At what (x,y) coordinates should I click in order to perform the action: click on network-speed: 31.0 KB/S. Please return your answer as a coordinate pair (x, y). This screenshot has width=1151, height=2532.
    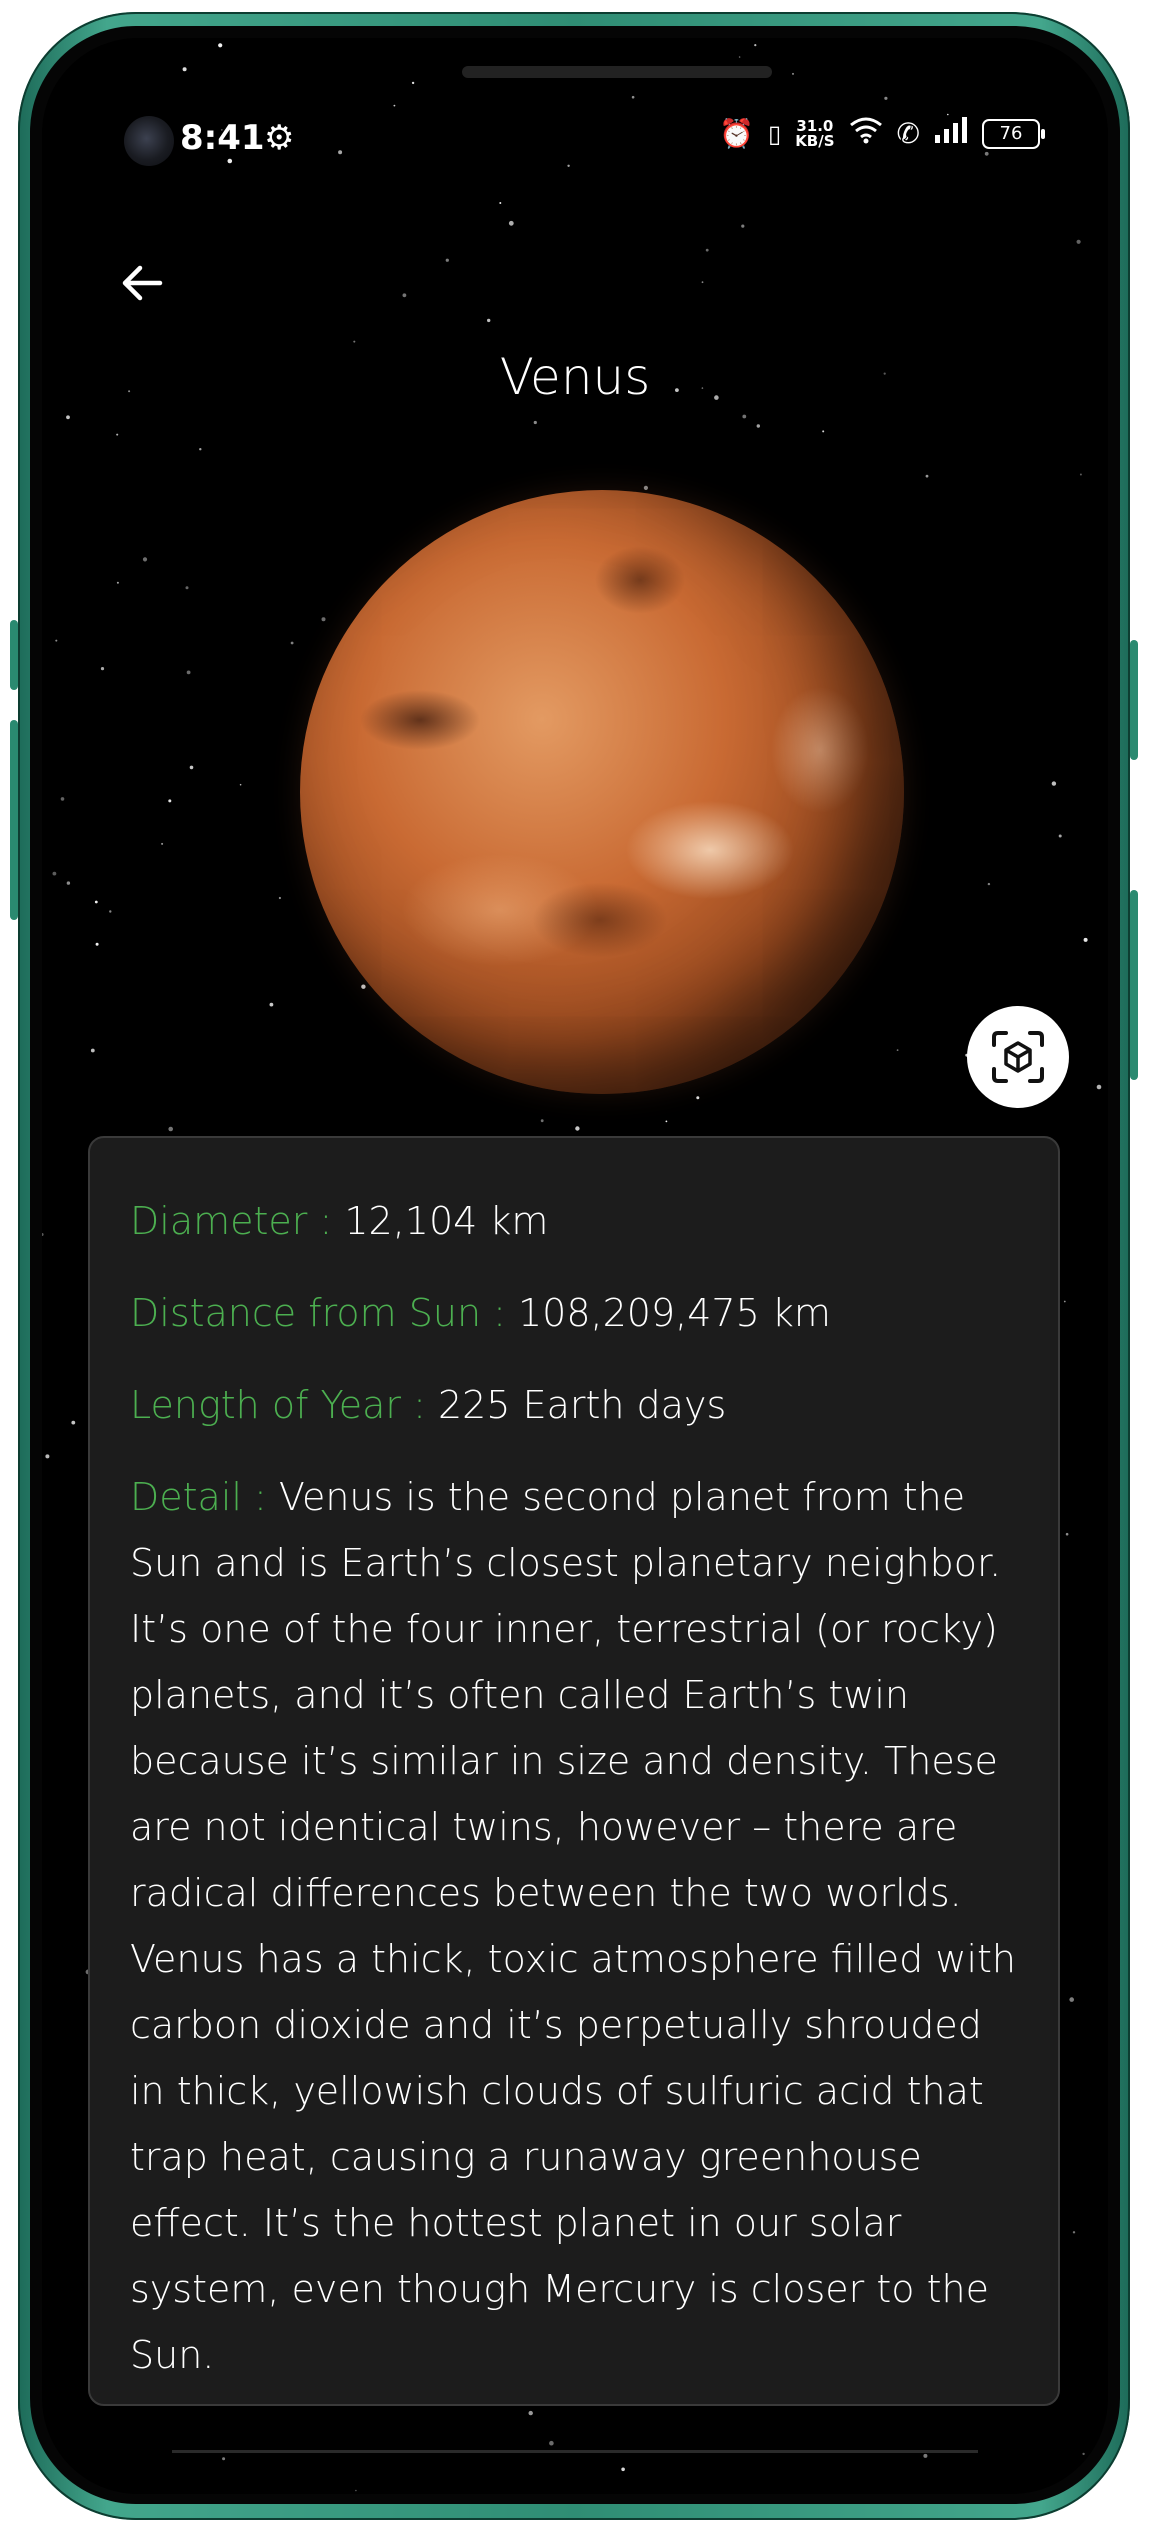
    Looking at the image, I should click on (815, 134).